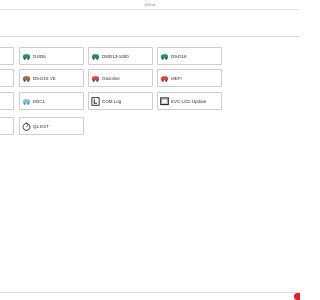 This screenshot has height=300, width=320. I want to click on tile-label: D4/D6, so click(39, 56).